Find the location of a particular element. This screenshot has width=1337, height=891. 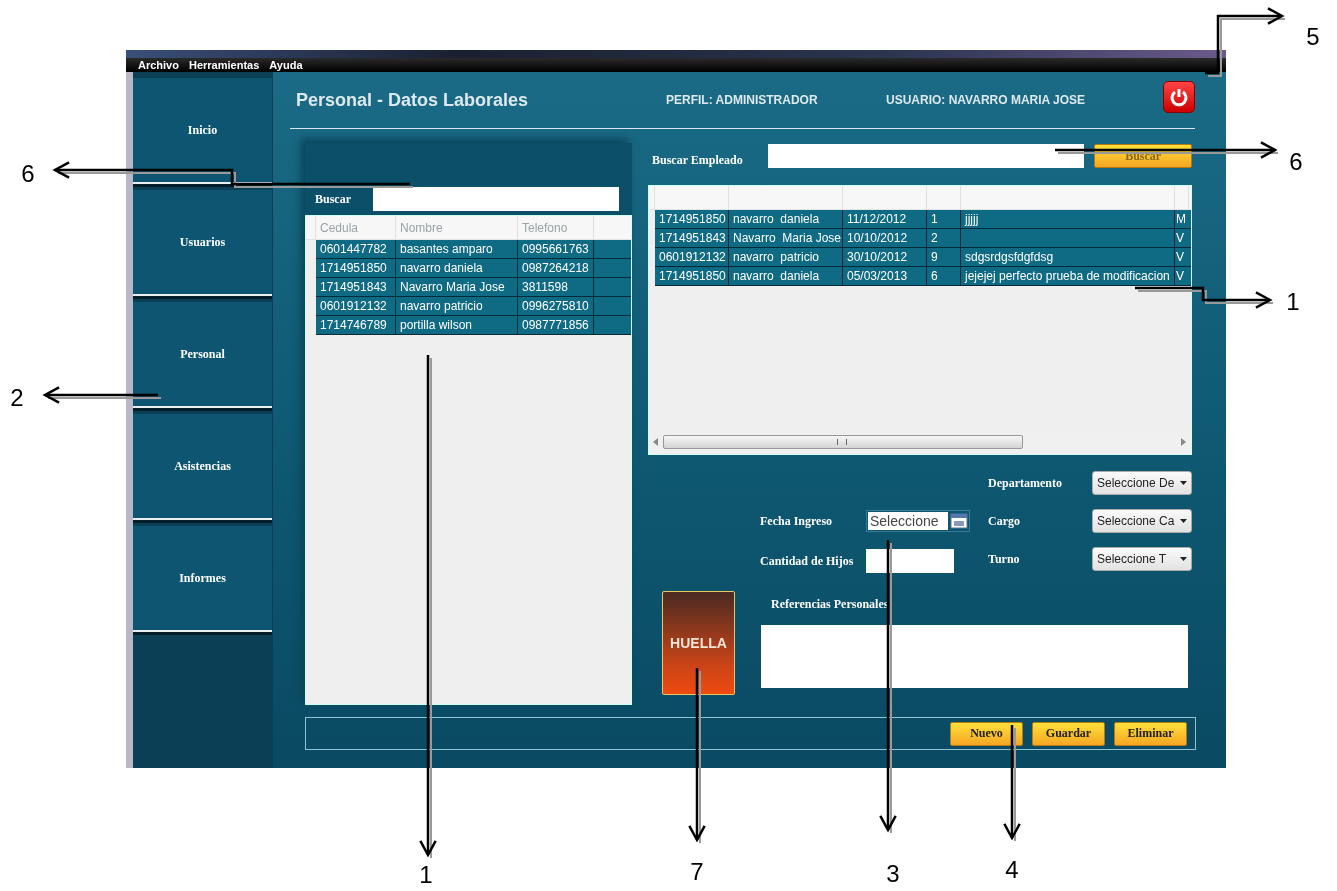

field-label: Referencias Personales is located at coordinates (830, 604).